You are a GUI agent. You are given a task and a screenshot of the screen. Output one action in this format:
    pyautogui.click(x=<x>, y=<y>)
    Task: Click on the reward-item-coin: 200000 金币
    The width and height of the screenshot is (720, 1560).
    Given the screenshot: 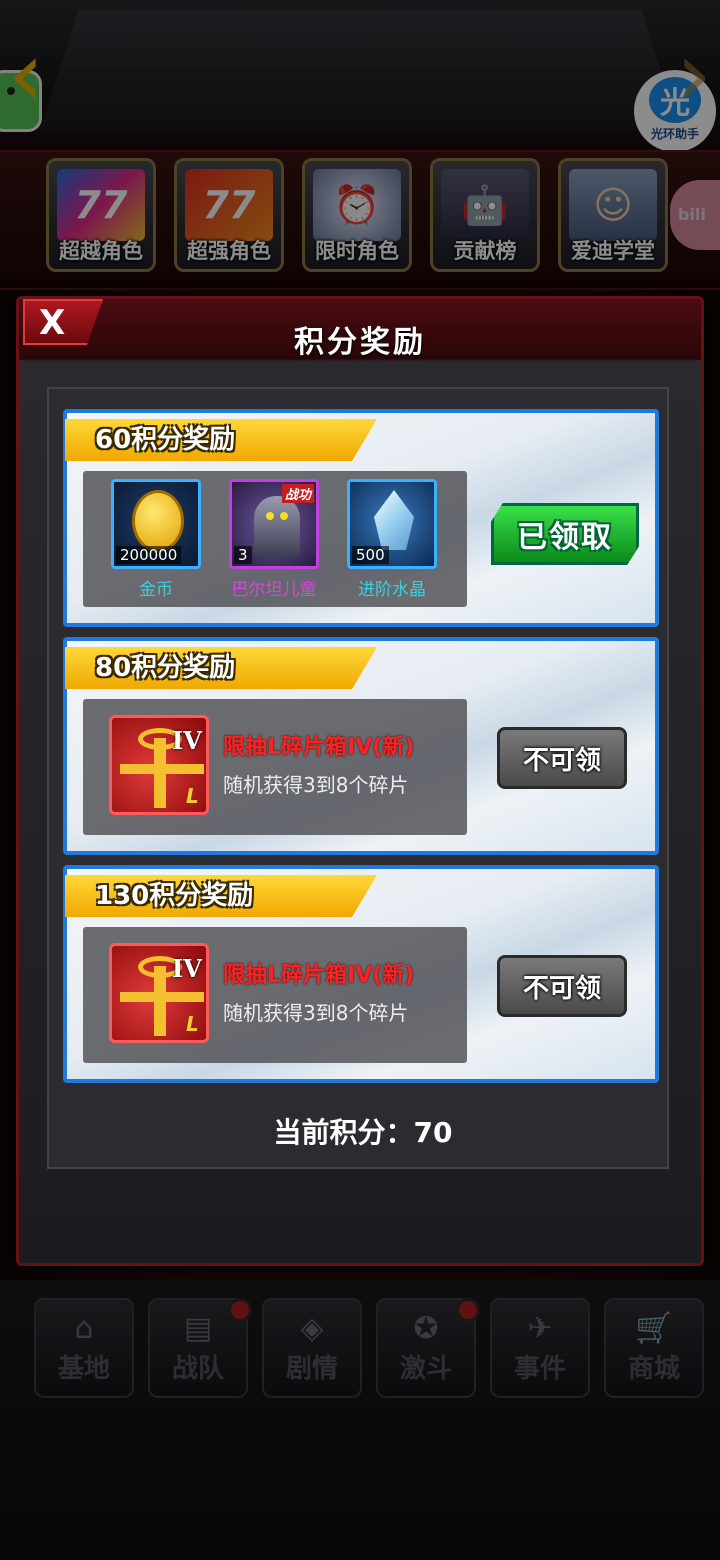 What is the action you would take?
    pyautogui.click(x=156, y=539)
    